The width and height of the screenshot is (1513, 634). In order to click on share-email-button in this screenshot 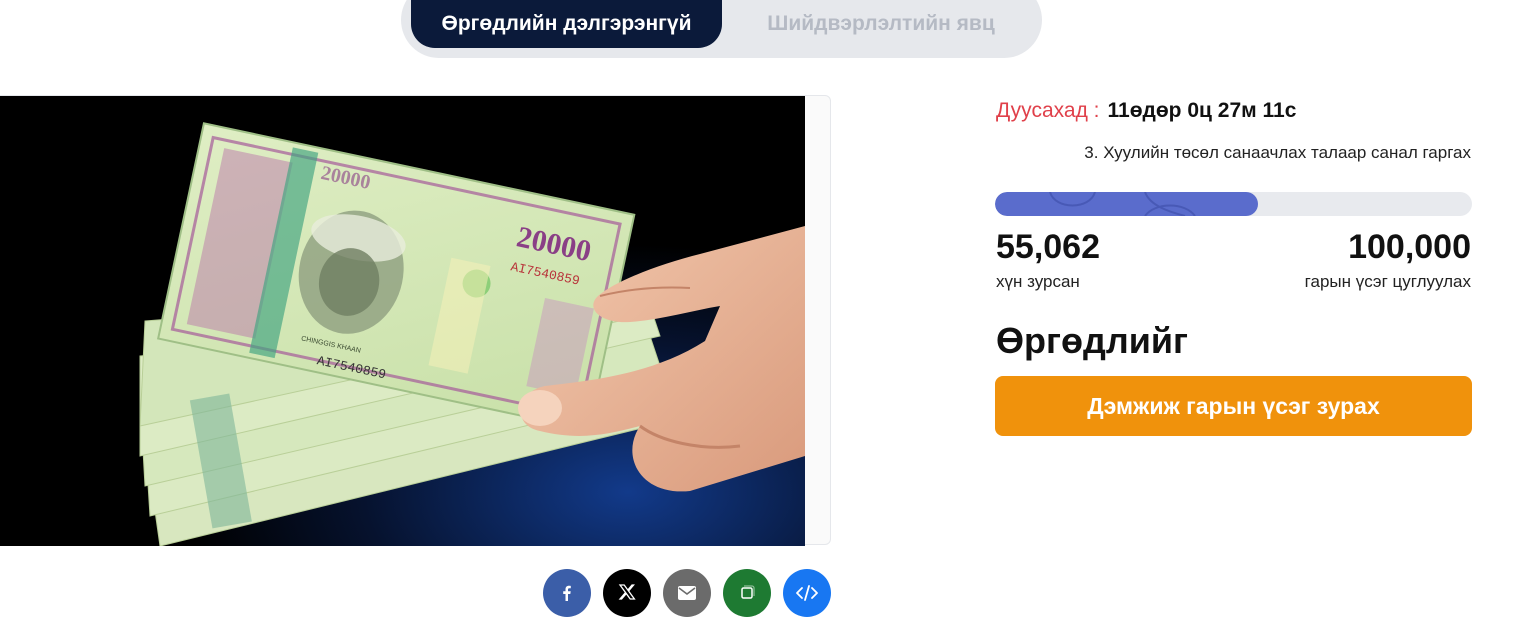, I will do `click(687, 593)`.